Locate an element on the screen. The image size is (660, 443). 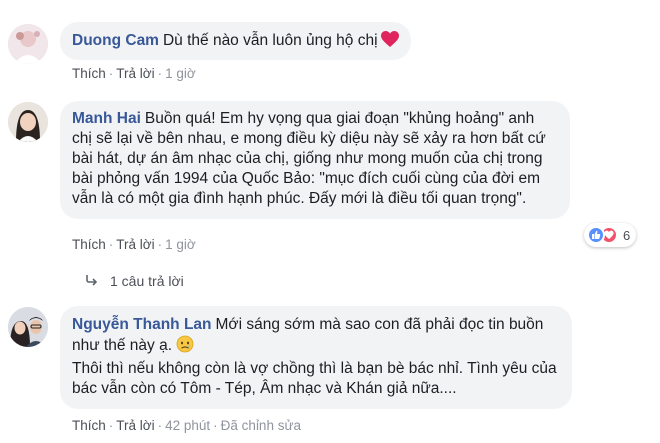
replies-count-label: 1 câu trả lời is located at coordinates (147, 281).